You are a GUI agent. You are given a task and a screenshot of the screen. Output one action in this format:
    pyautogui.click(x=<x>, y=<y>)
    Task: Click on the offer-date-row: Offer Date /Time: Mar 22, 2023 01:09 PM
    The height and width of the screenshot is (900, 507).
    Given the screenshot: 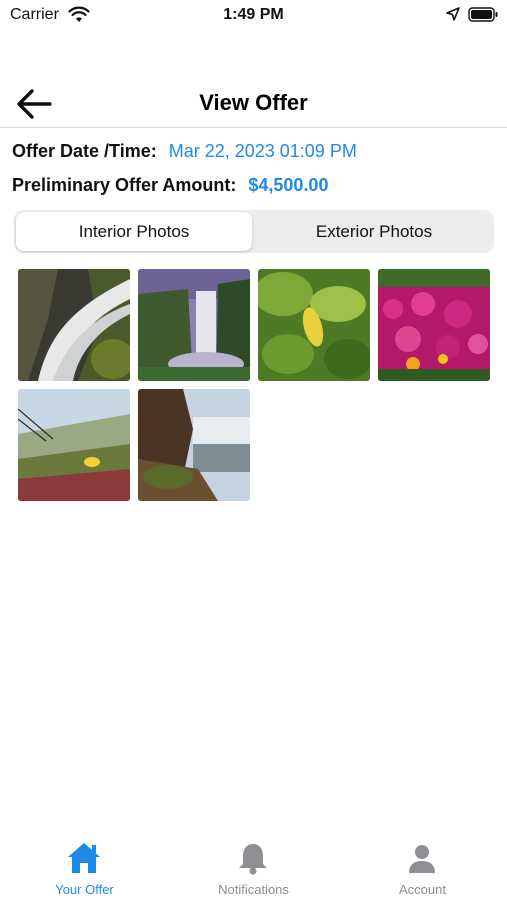 What is the action you would take?
    pyautogui.click(x=184, y=151)
    